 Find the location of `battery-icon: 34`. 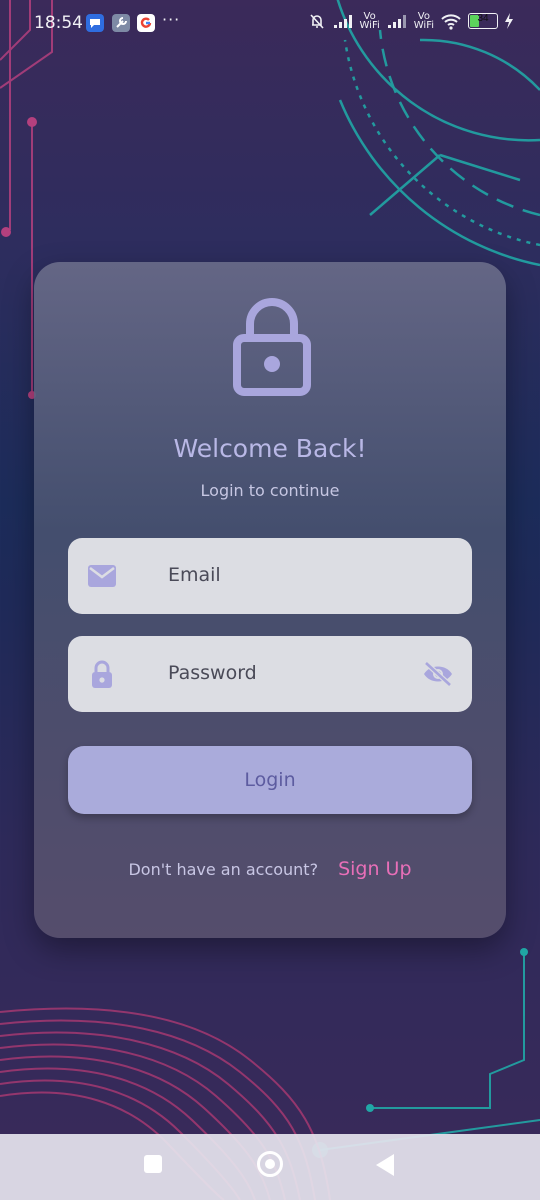

battery-icon: 34 is located at coordinates (483, 21).